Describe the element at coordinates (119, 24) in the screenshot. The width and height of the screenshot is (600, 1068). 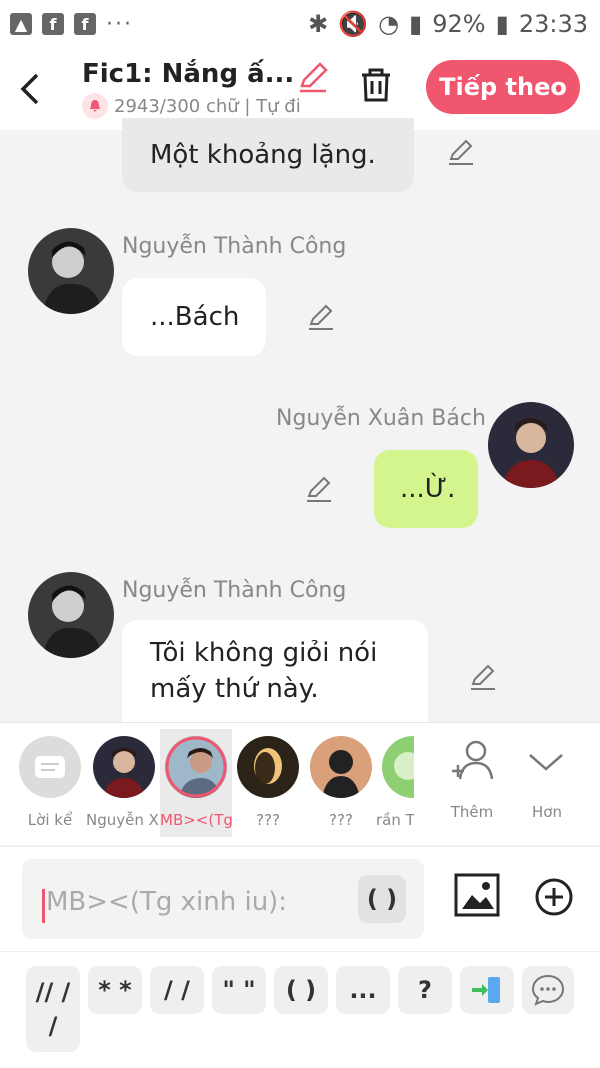
I see `more-notifications-icon: ···` at that location.